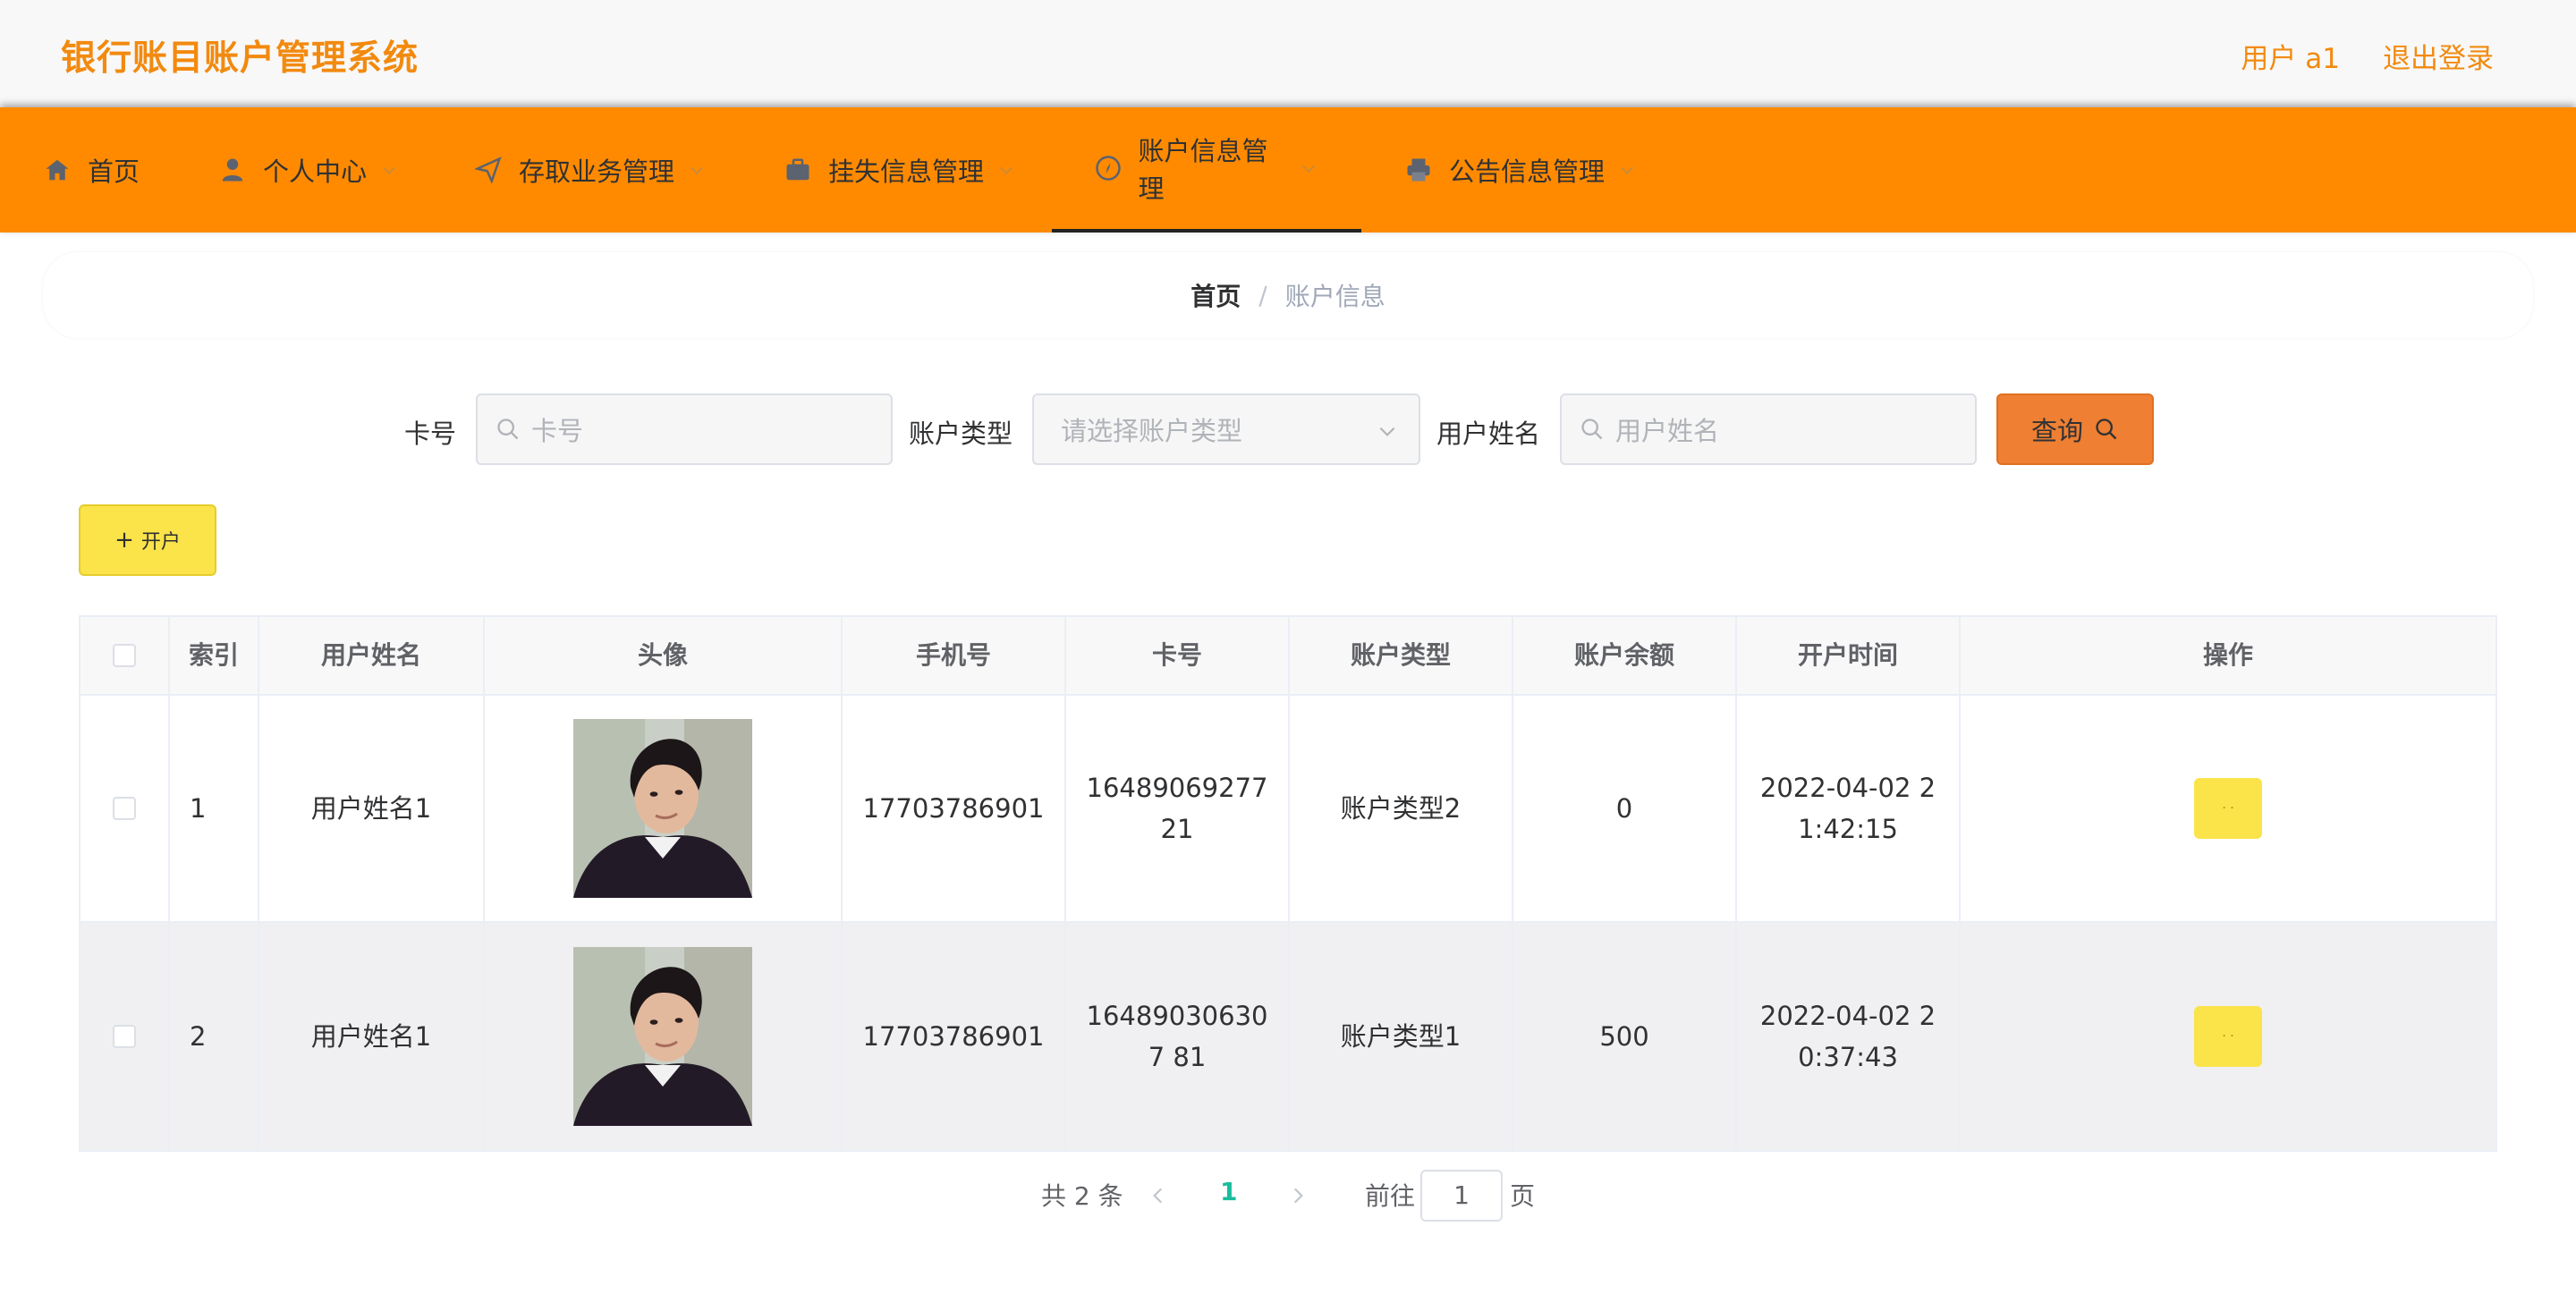 This screenshot has height=1311, width=2576. I want to click on user-name-label: 用户姓名, so click(1488, 434).